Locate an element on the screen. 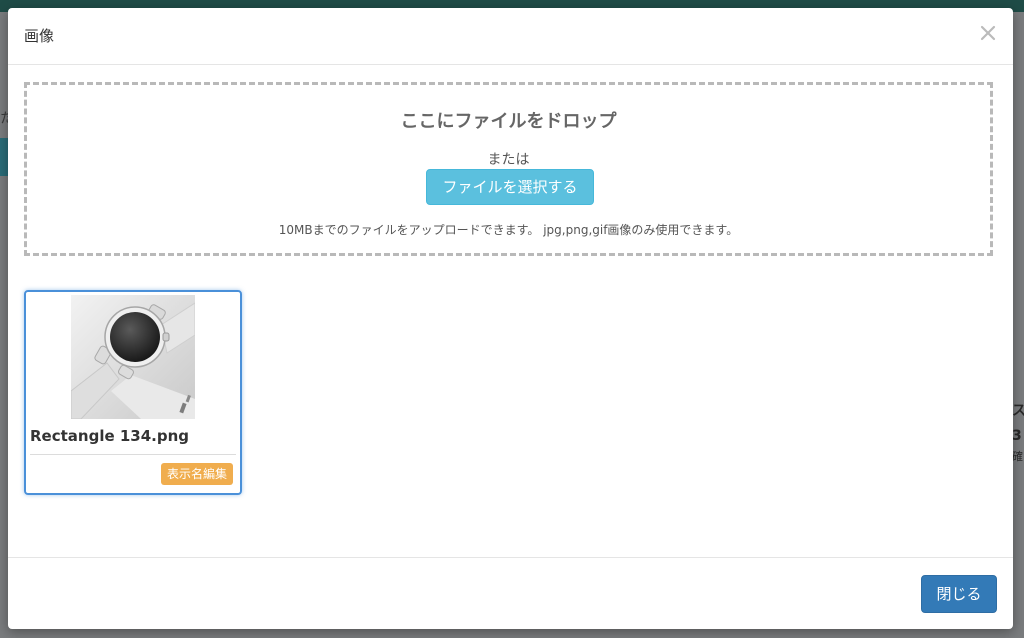 The width and height of the screenshot is (1024, 638). file-card: Rectangle 134.png 表示名編集 is located at coordinates (133, 392).